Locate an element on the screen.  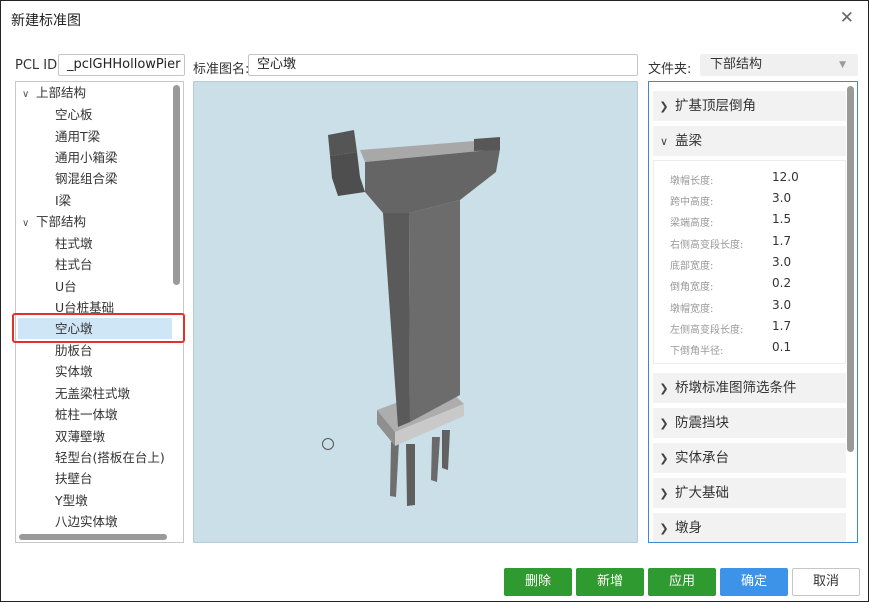
prop-label: 跨中高度: is located at coordinates (692, 202).